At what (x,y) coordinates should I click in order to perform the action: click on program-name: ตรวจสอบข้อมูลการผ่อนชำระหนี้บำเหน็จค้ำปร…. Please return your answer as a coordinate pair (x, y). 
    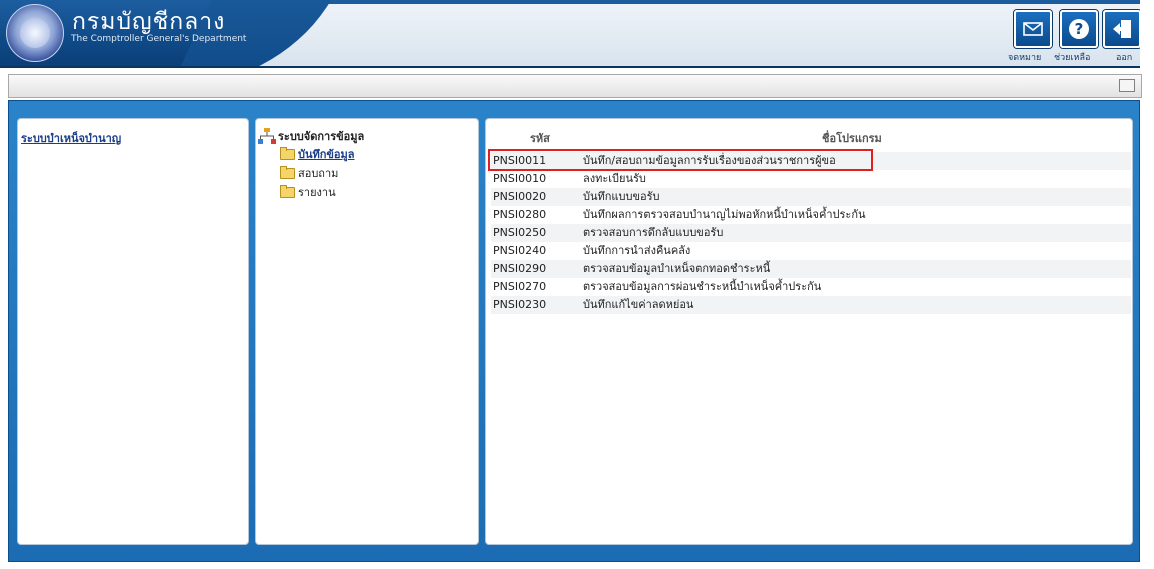
    Looking at the image, I should click on (702, 286).